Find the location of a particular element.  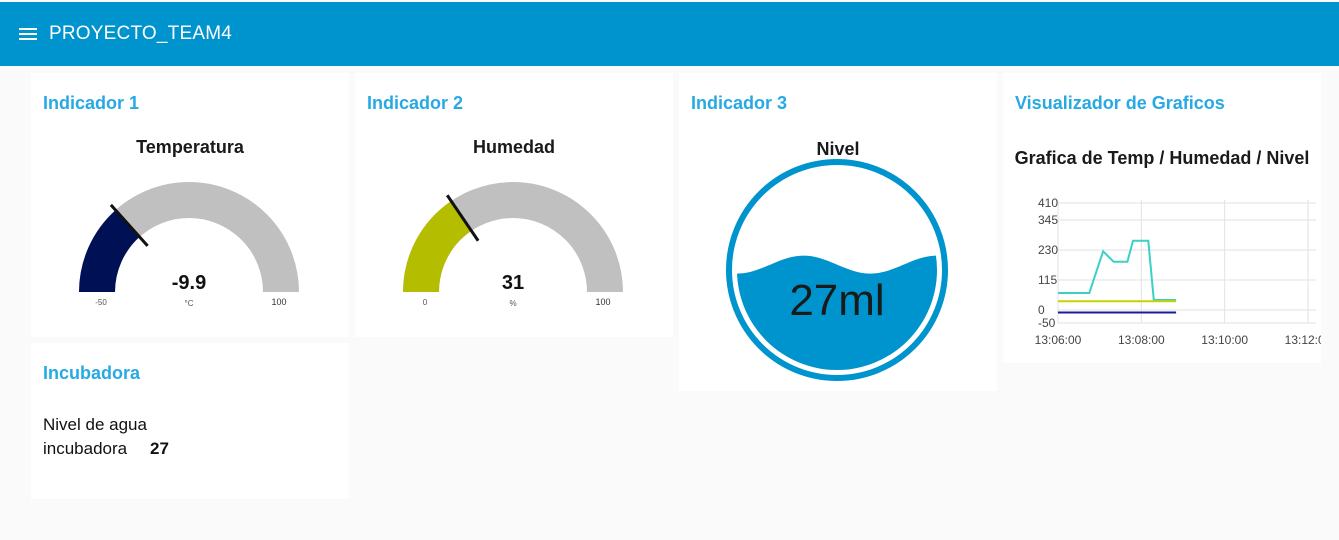

y-tick-label: 0 is located at coordinates (1041, 310).